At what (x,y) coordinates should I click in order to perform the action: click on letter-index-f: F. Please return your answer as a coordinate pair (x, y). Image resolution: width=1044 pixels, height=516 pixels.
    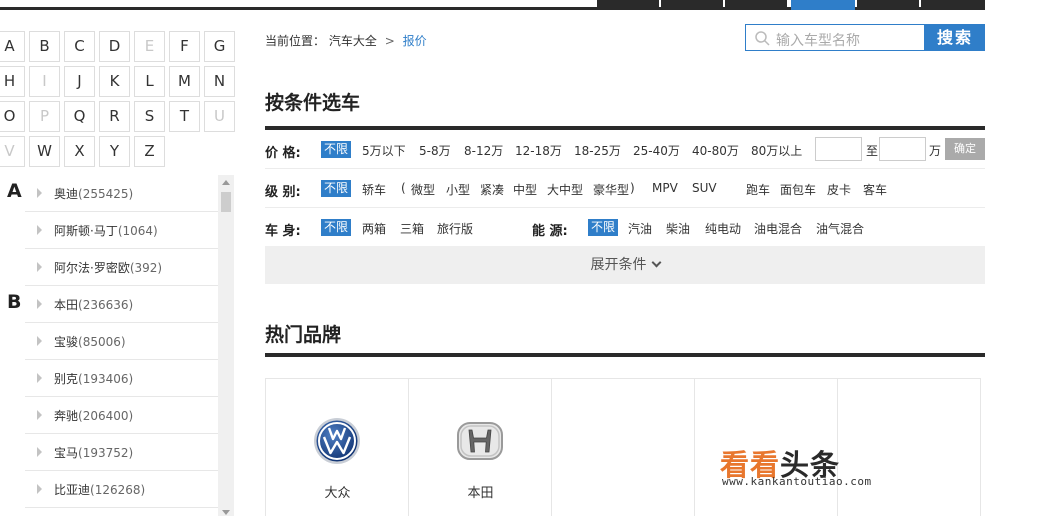
    Looking at the image, I should click on (184, 46).